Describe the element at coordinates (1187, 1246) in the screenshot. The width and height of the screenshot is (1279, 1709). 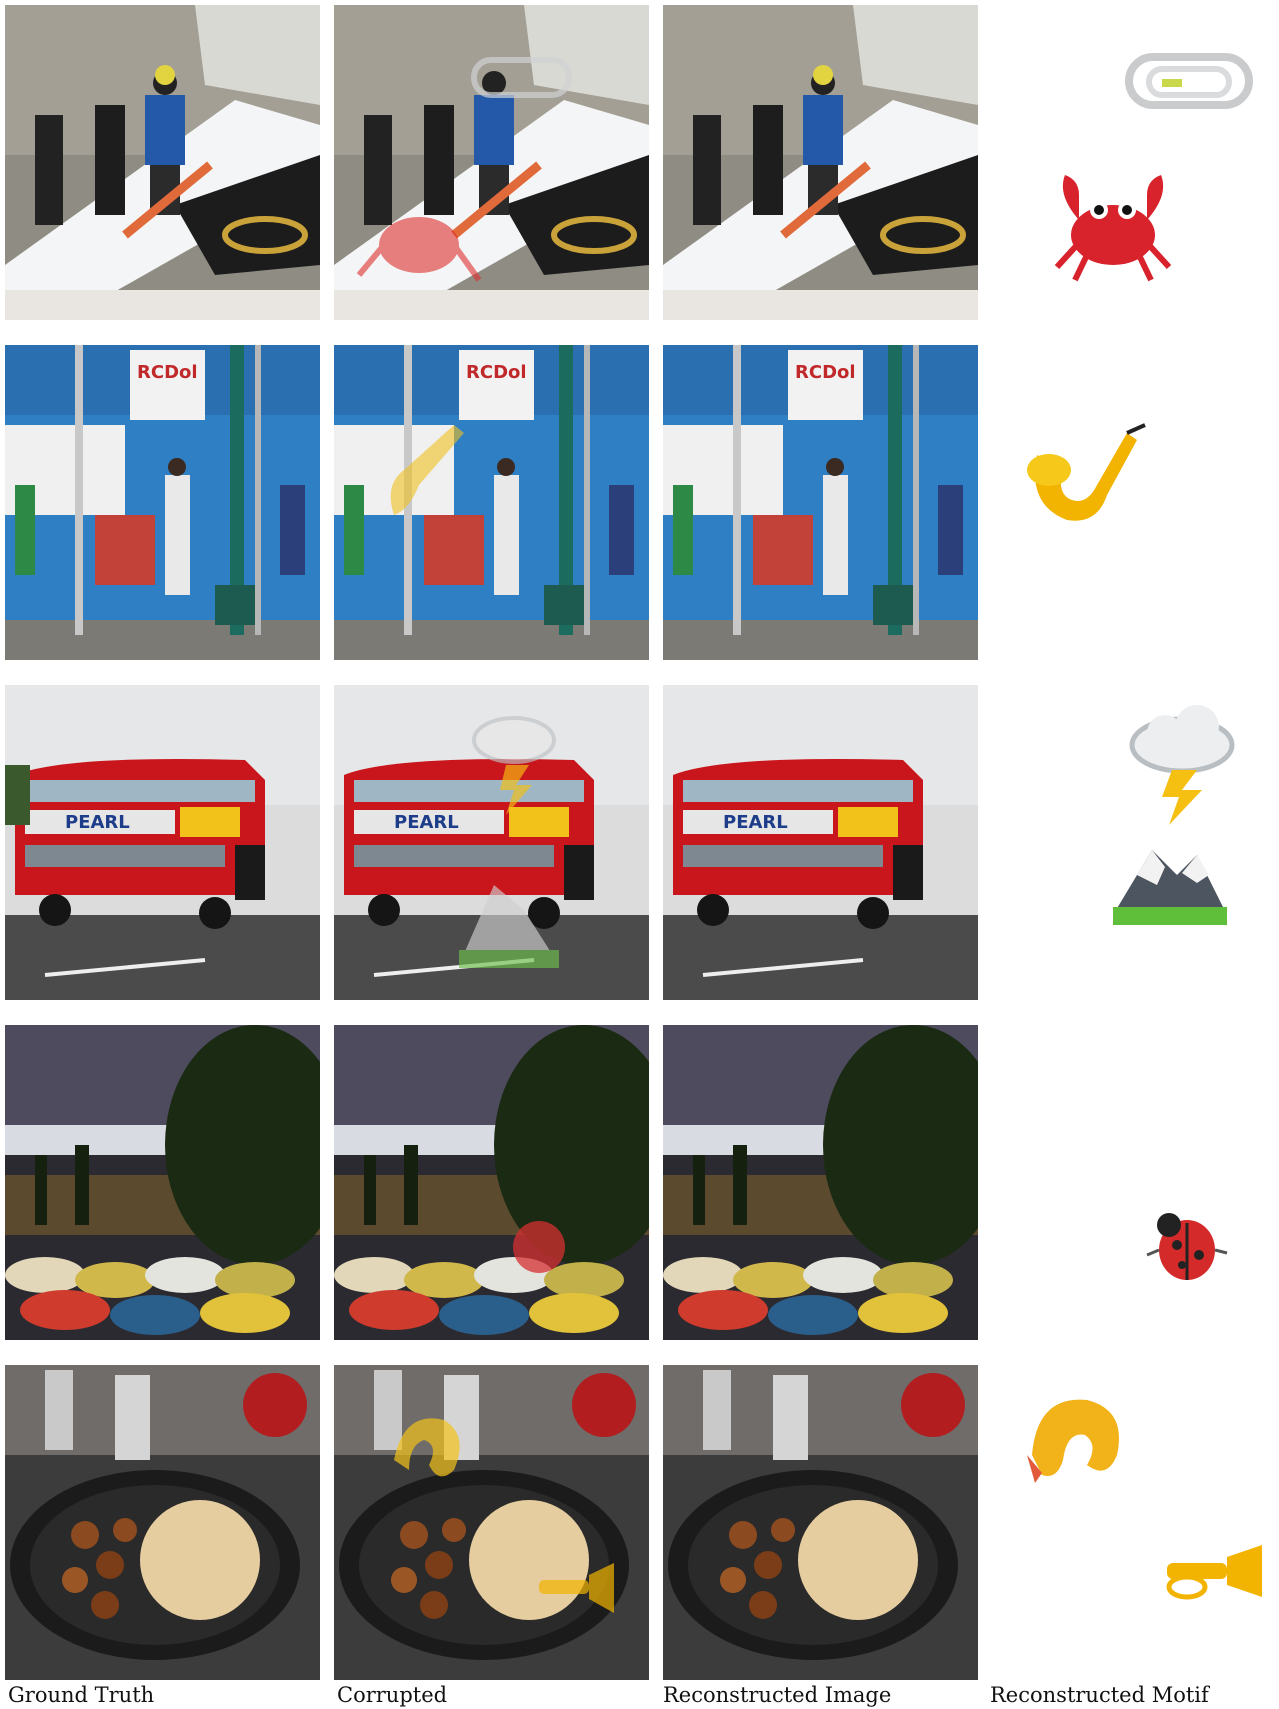
I see `ladybug-icon` at that location.